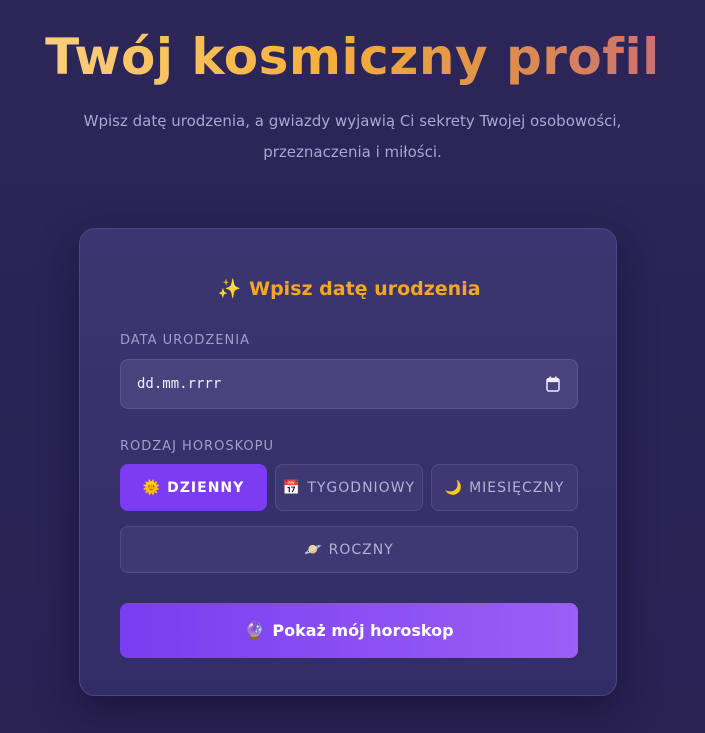  What do you see at coordinates (206, 487) in the screenshot?
I see `option-daily-label: DZIENNY` at bounding box center [206, 487].